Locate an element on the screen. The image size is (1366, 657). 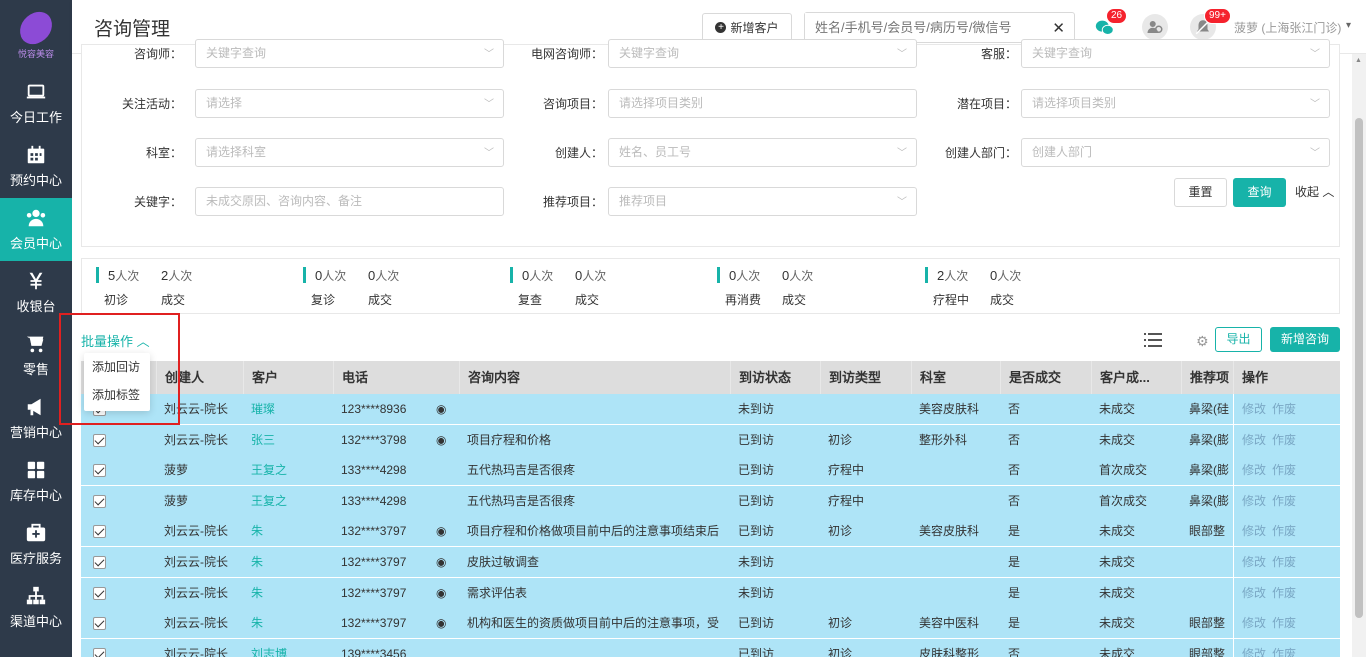
sidebar-item-marketing: 营销中心 is located at coordinates (36, 418).